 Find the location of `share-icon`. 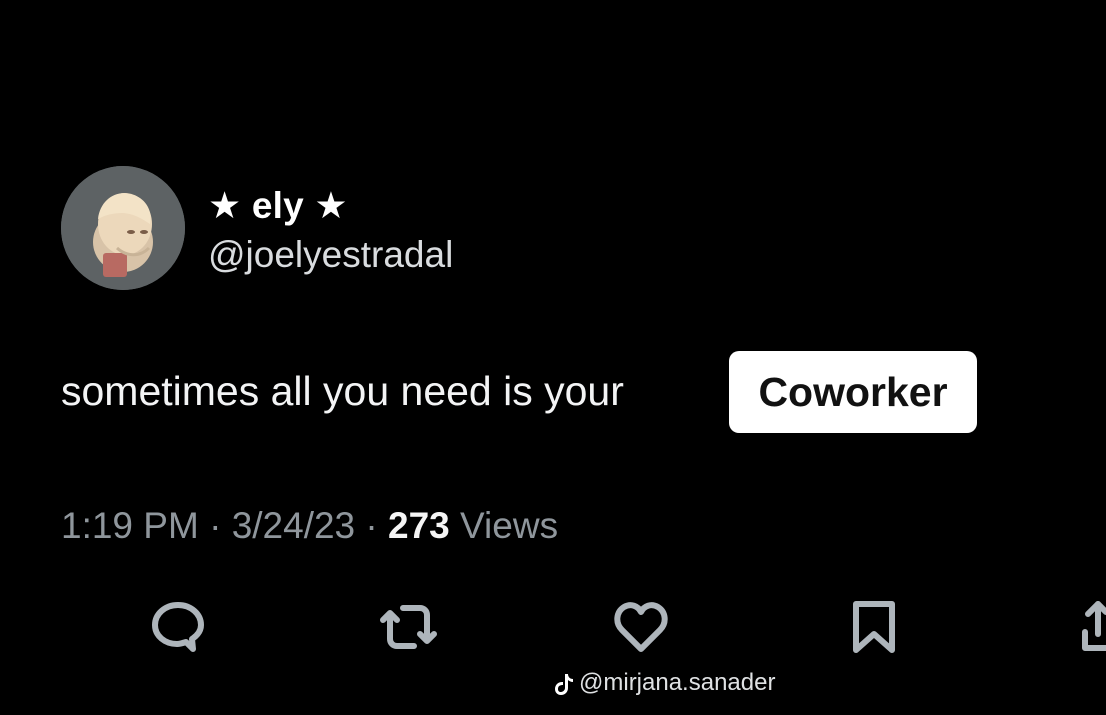

share-icon is located at coordinates (1094, 626).